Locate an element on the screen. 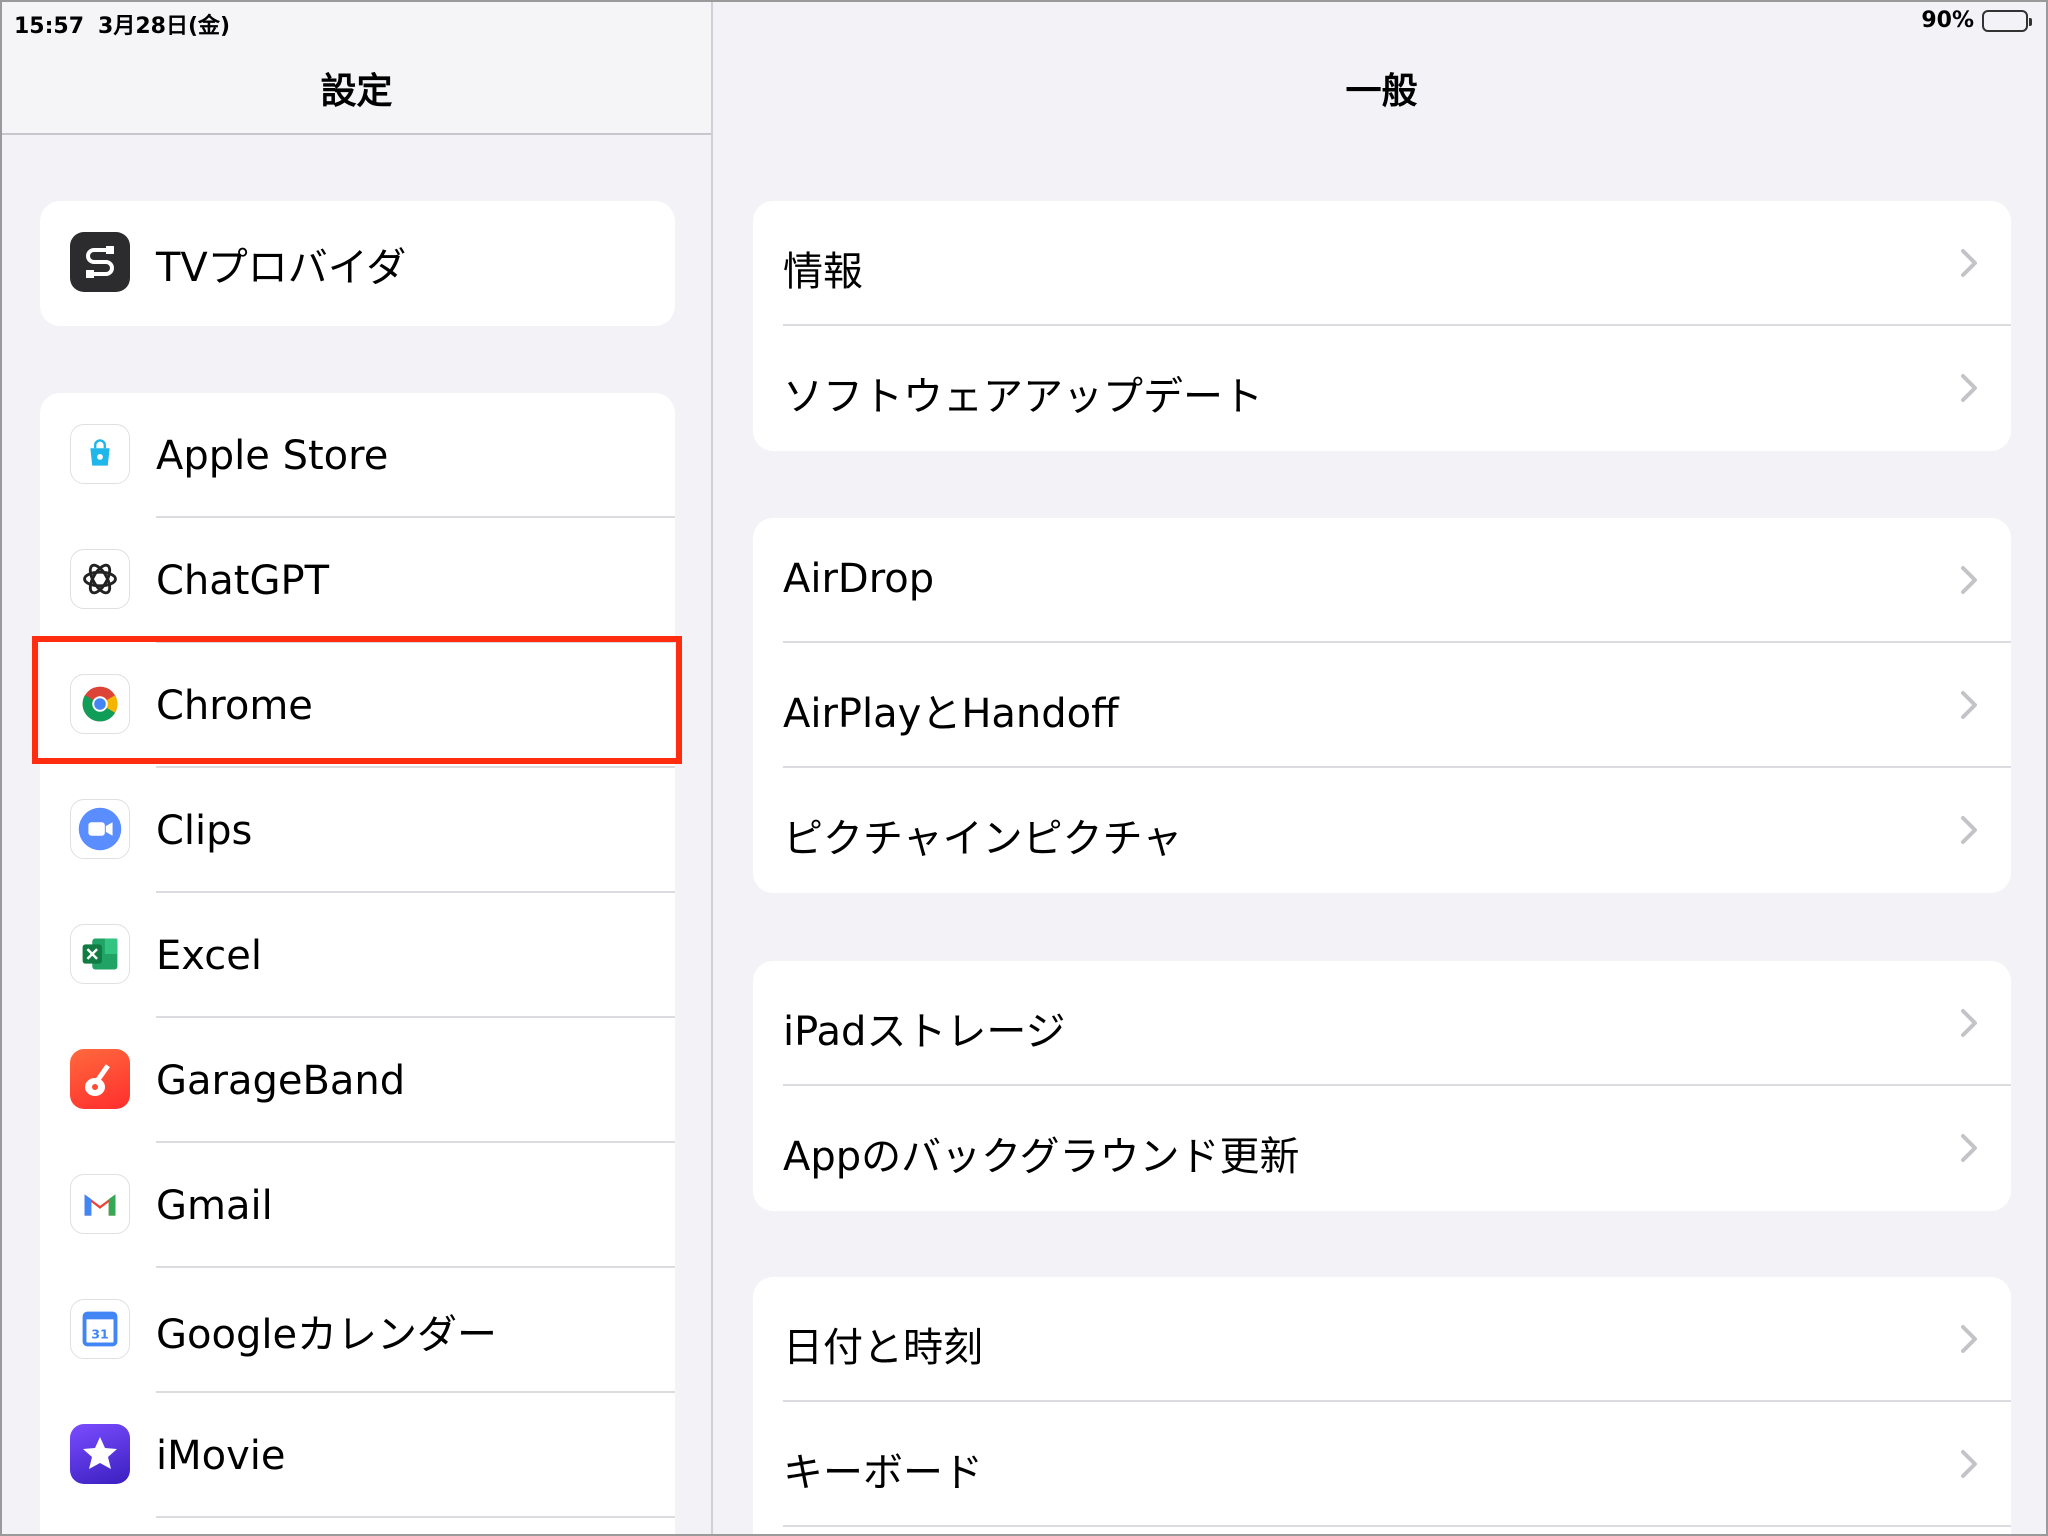  calendar-day: 31 is located at coordinates (99, 1334).